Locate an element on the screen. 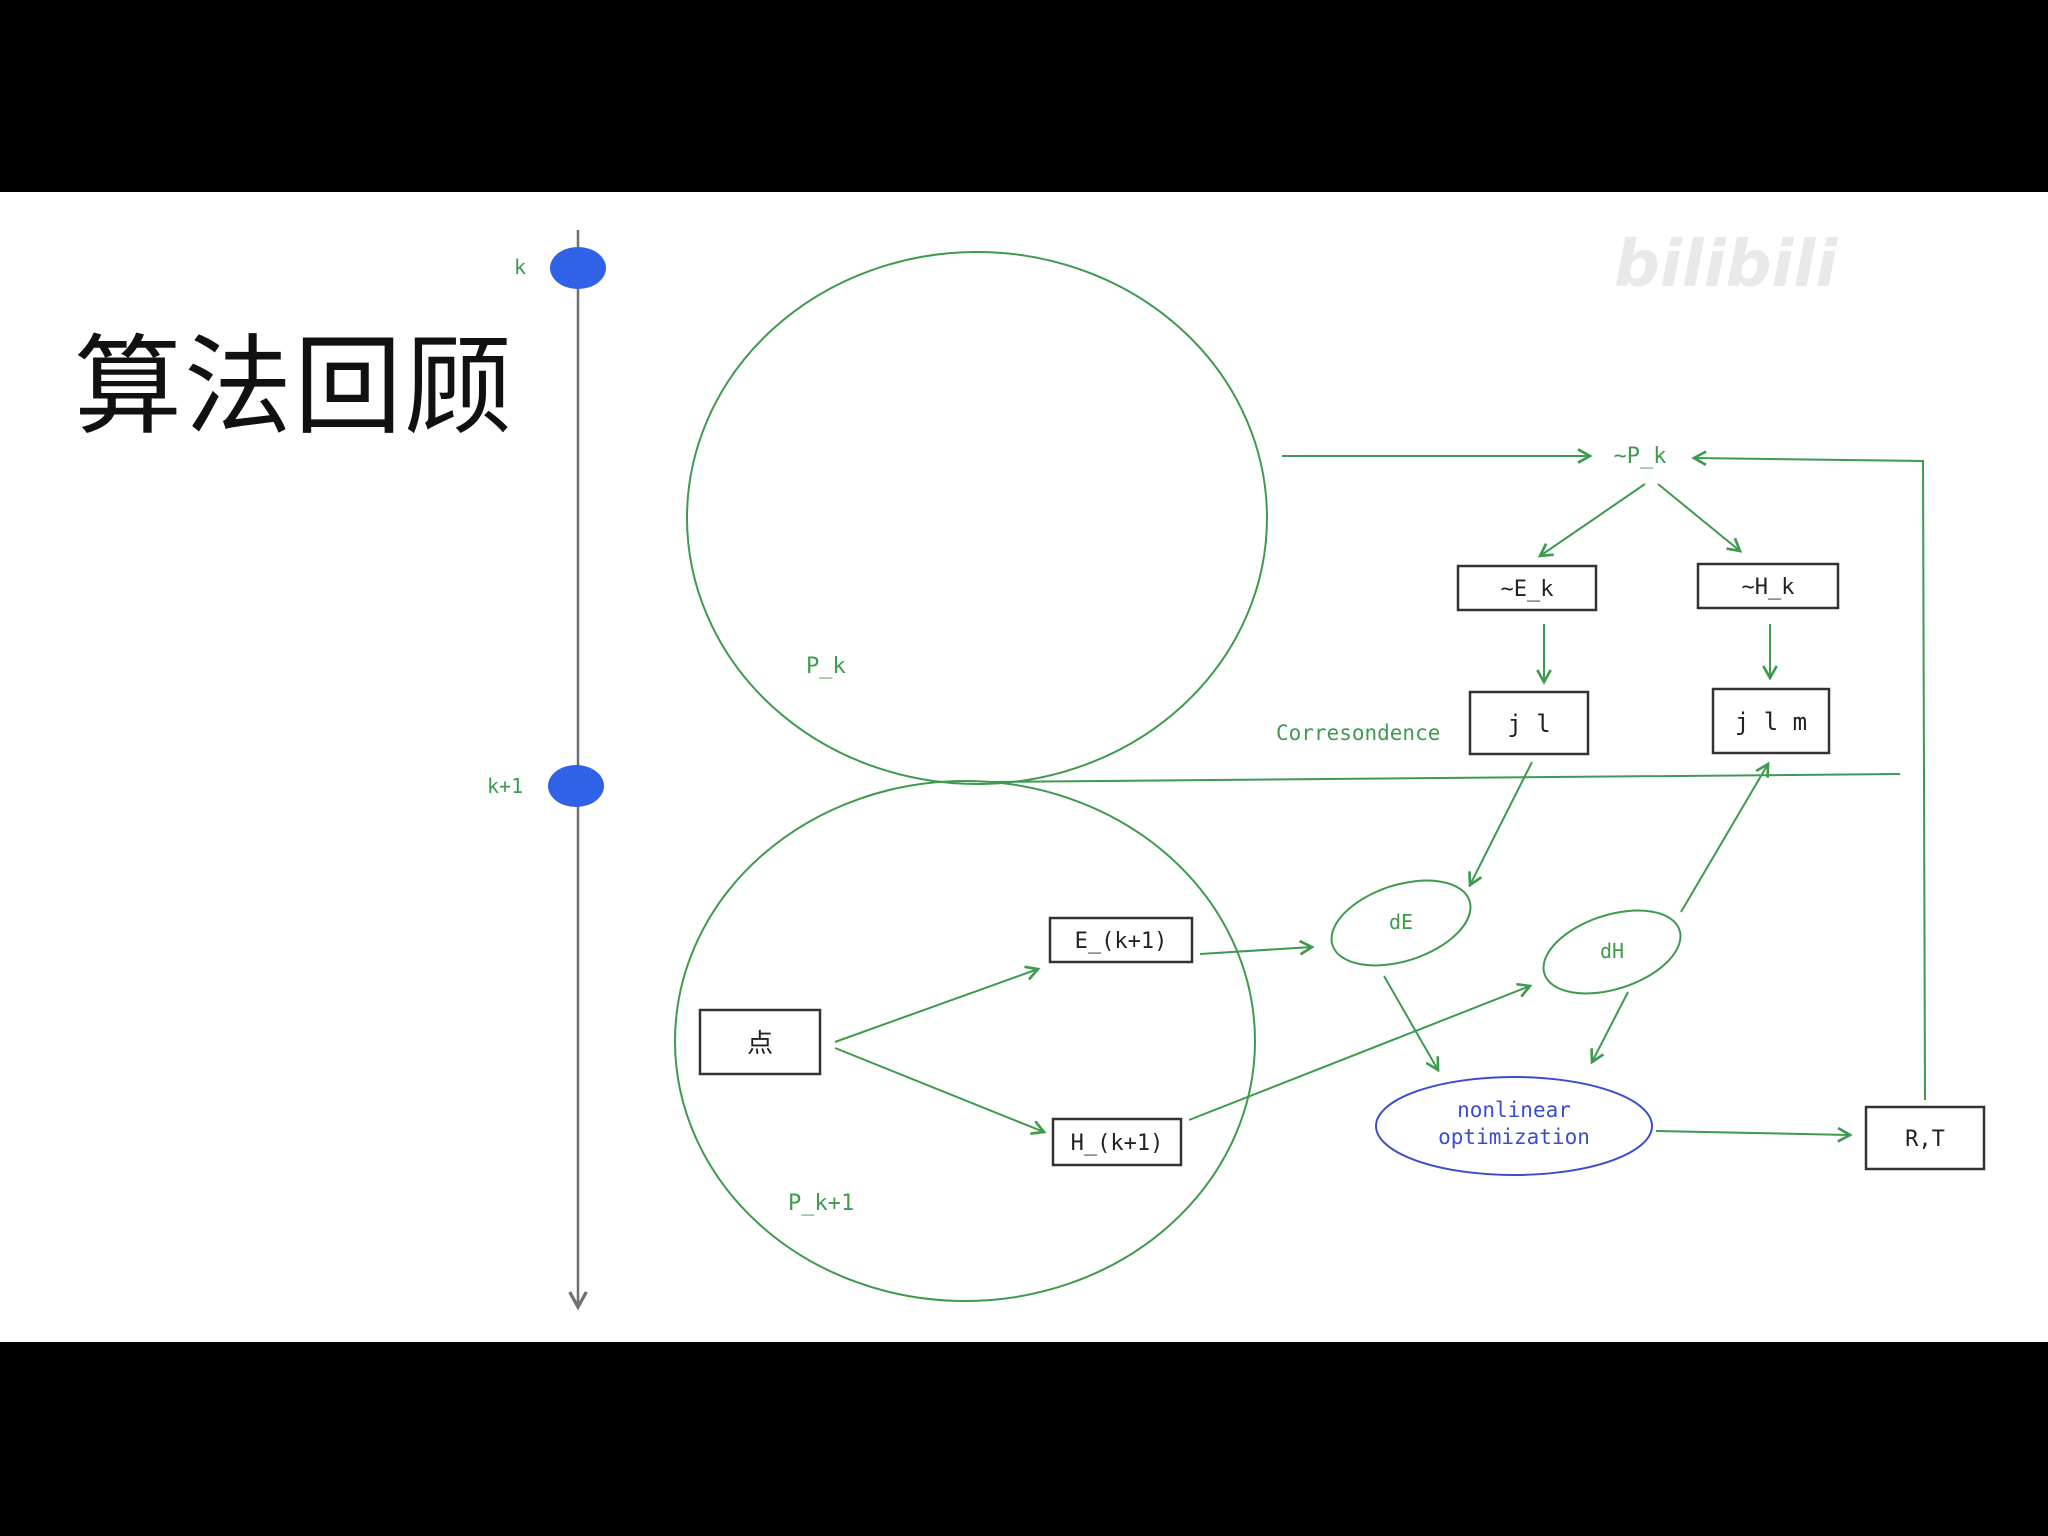 The width and height of the screenshot is (2048, 1536). frame-label-upper: P_k is located at coordinates (826, 666).